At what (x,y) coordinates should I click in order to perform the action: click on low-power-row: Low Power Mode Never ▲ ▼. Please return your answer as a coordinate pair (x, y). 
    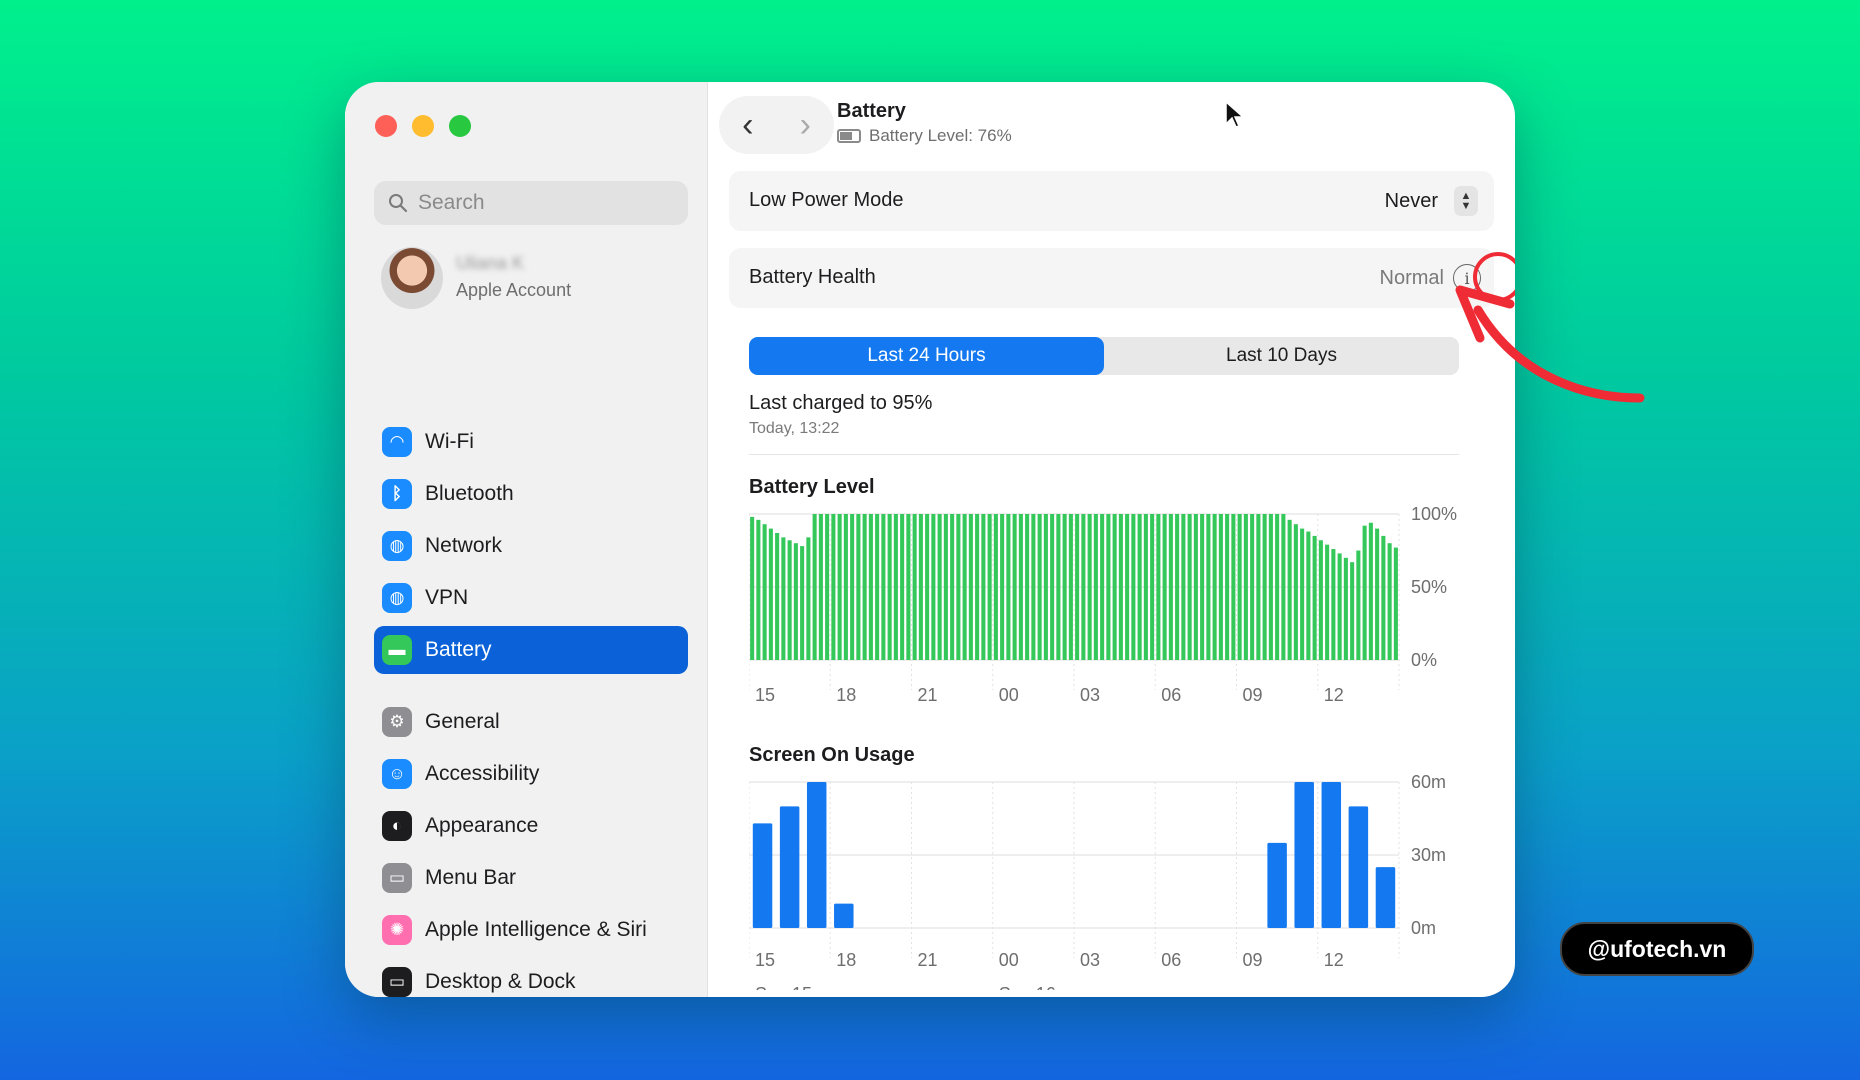
    Looking at the image, I should click on (1111, 201).